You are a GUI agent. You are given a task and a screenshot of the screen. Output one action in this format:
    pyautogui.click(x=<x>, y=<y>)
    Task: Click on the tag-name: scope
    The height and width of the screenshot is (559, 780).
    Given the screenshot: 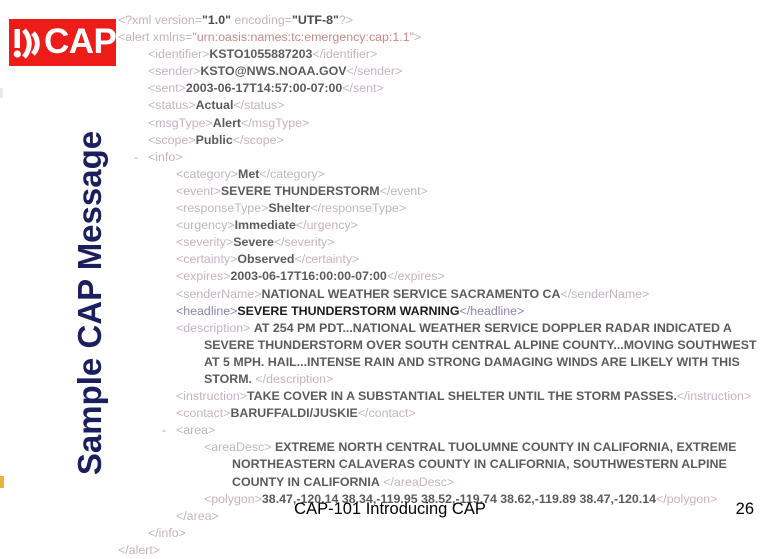 What is the action you would take?
    pyautogui.click(x=172, y=139)
    